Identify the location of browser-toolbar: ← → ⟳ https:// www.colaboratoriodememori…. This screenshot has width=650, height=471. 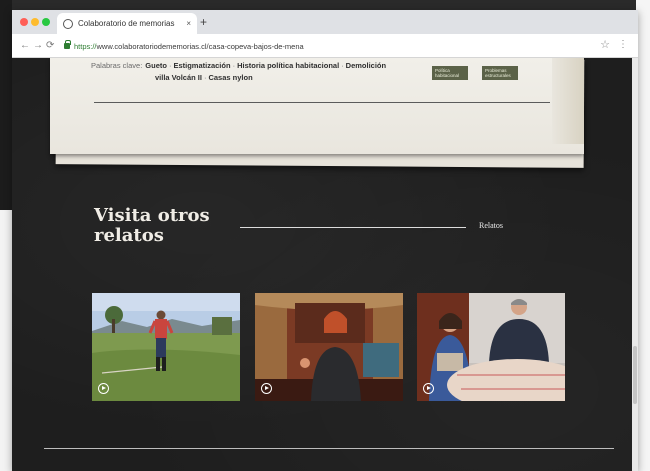
(325, 46).